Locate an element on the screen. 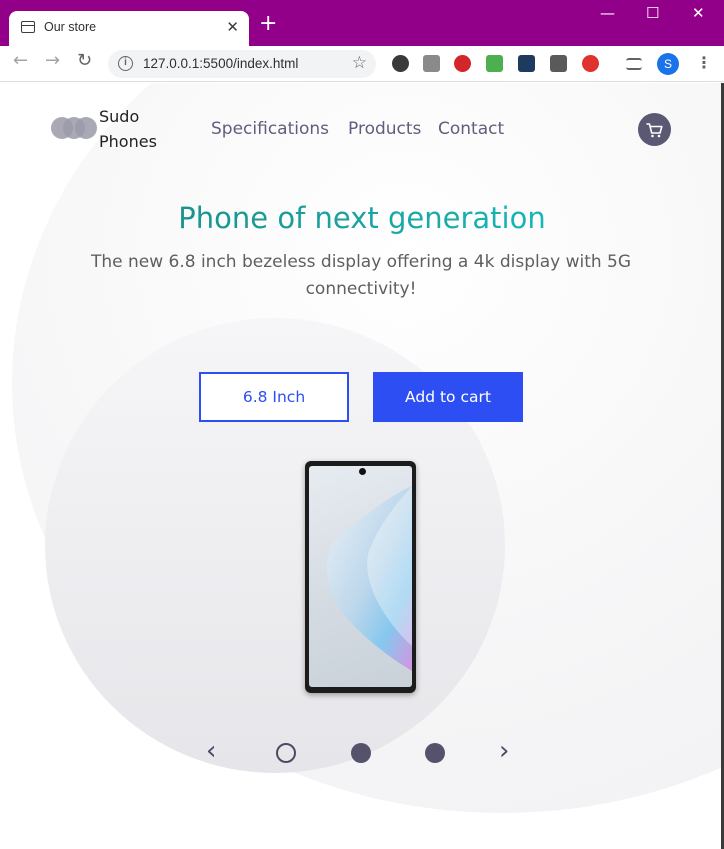  tab-close-icon: ✕ is located at coordinates (232, 27).